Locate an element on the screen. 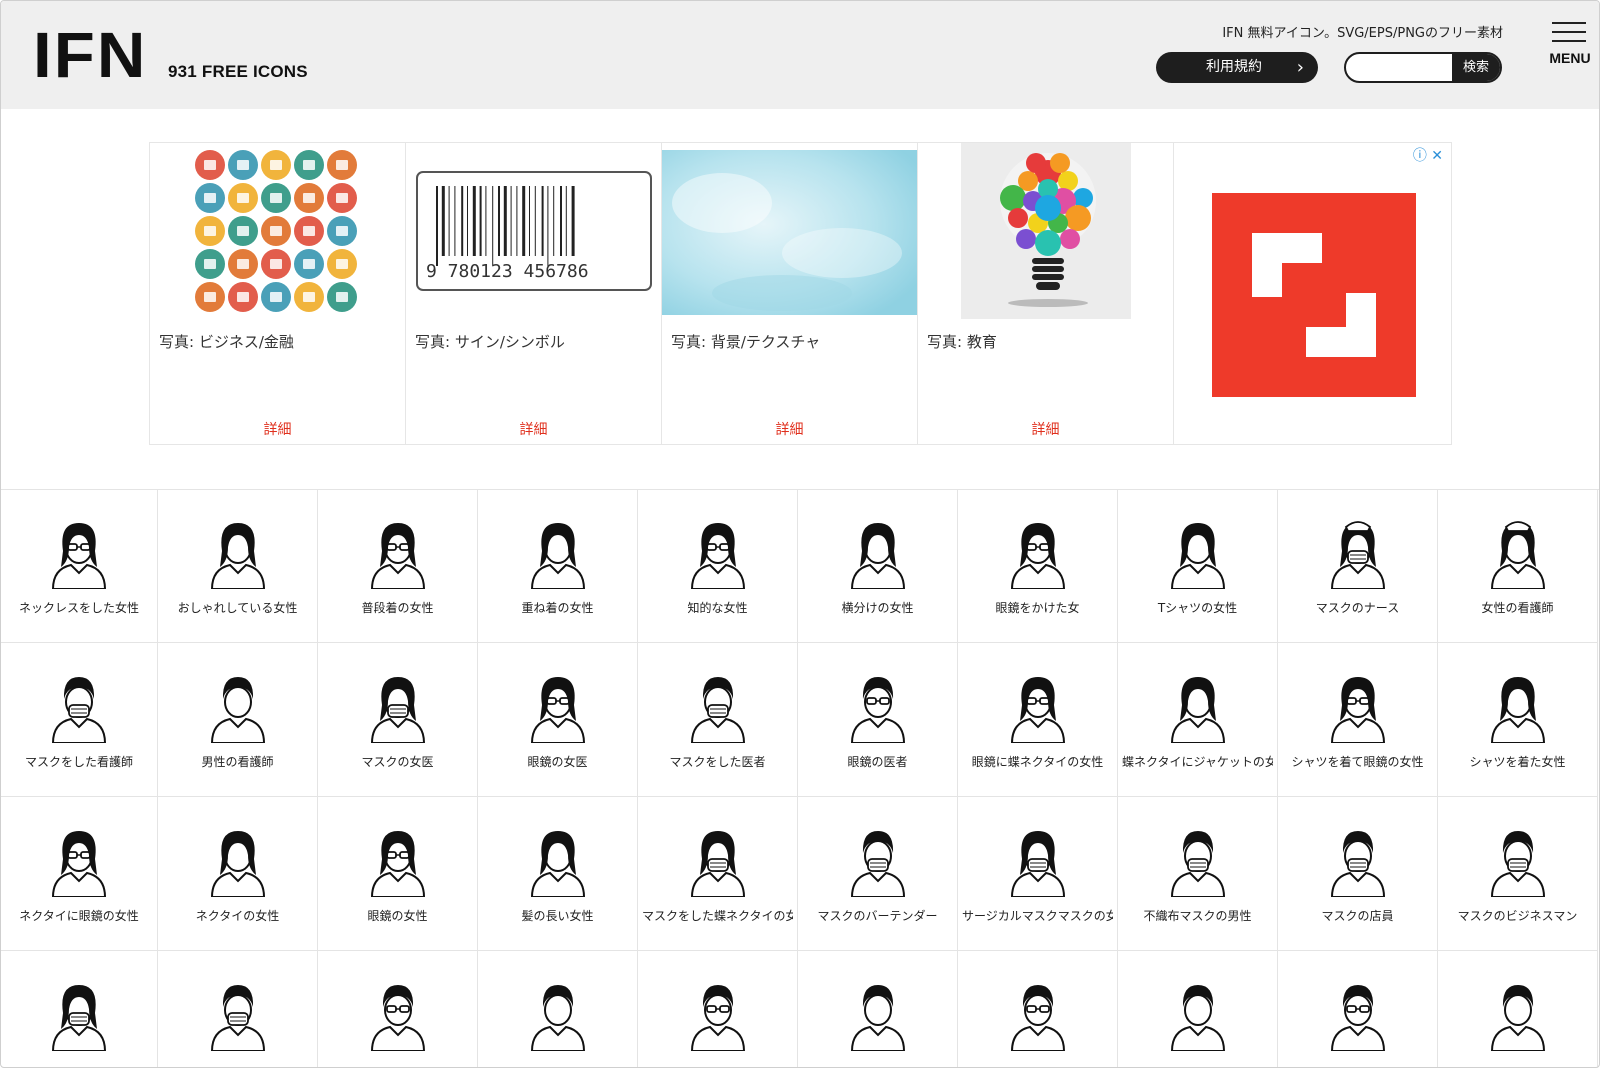  icon-tile: 知的な女性 is located at coordinates (718, 566).